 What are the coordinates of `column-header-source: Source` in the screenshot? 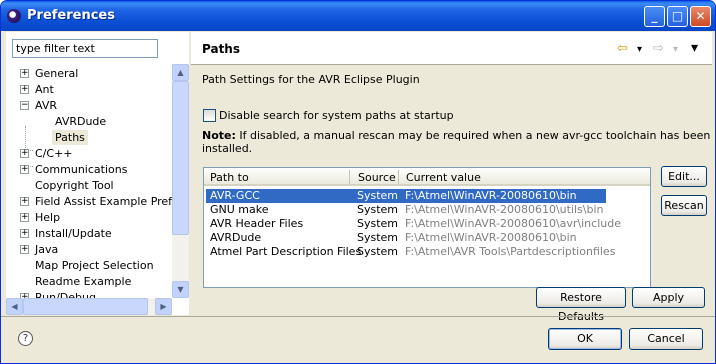 It's located at (377, 177).